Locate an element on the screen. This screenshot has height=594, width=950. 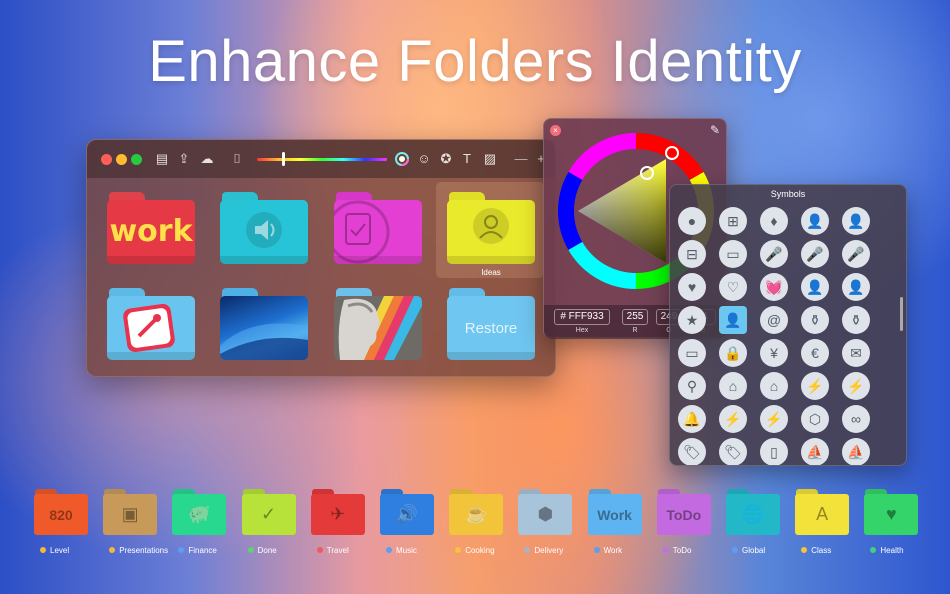
symbol-option: ✉ is located at coordinates (856, 353).